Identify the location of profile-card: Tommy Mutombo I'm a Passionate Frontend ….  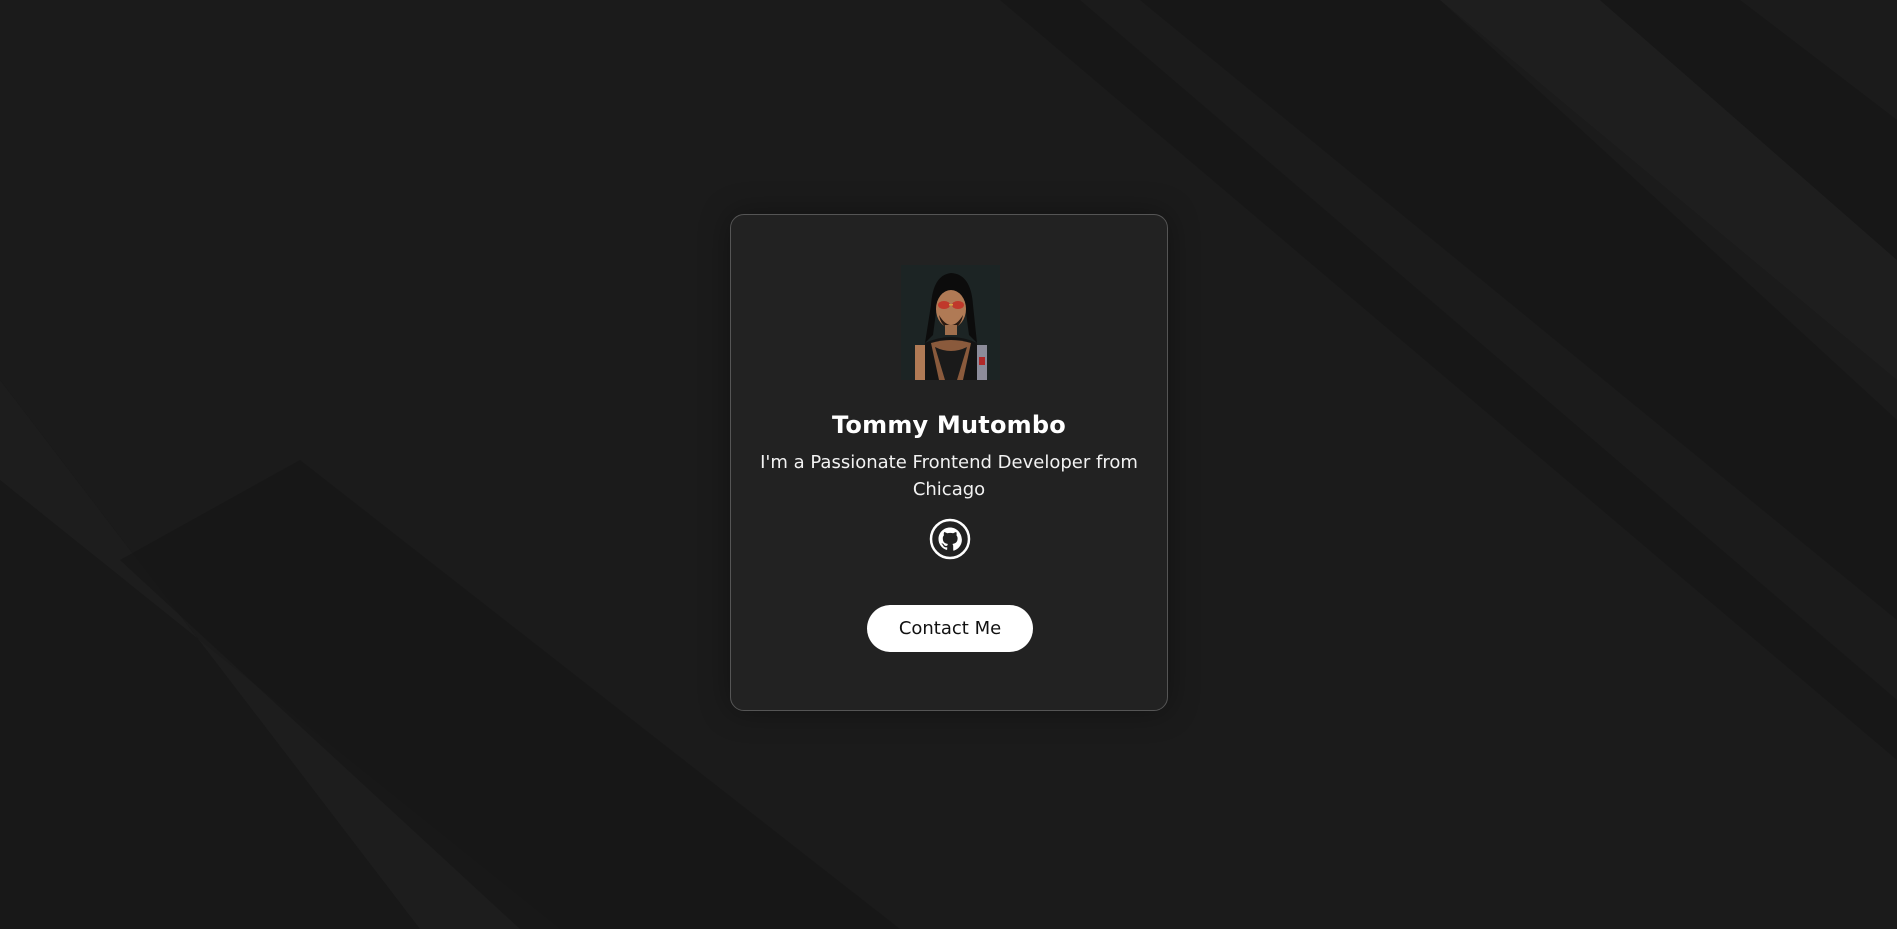
(949, 462).